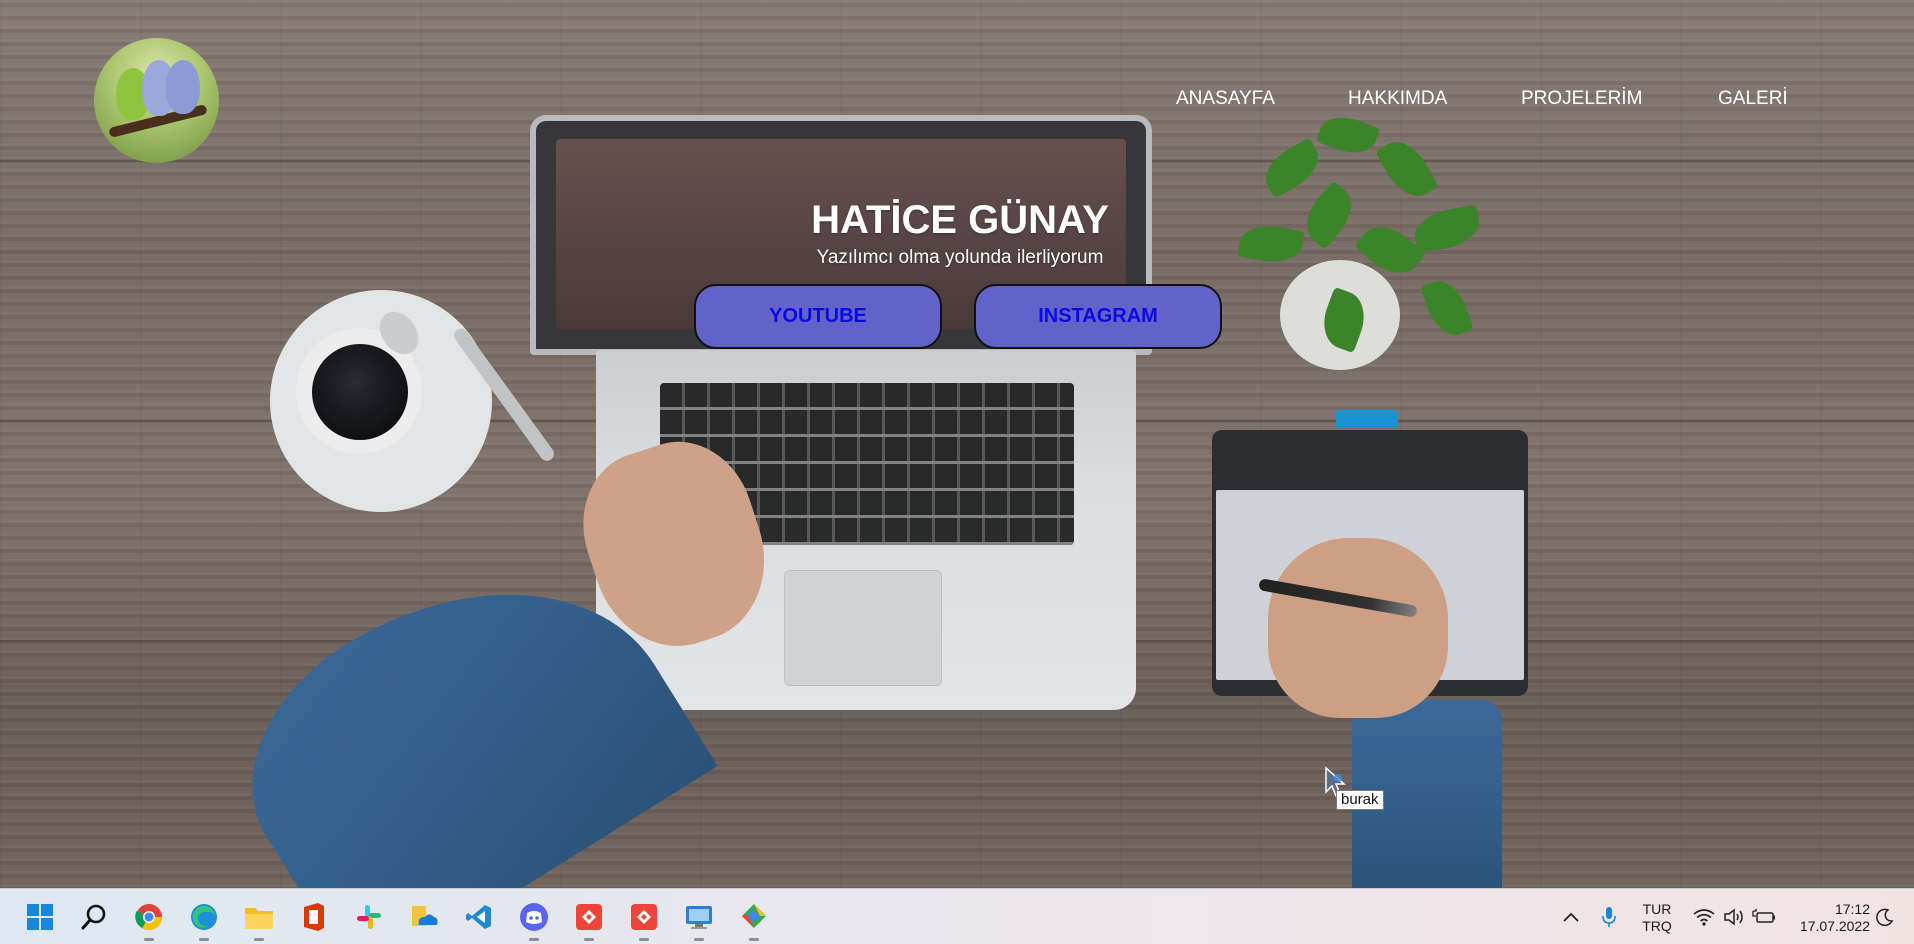  What do you see at coordinates (1852, 909) in the screenshot?
I see `clock-time: 17:12` at bounding box center [1852, 909].